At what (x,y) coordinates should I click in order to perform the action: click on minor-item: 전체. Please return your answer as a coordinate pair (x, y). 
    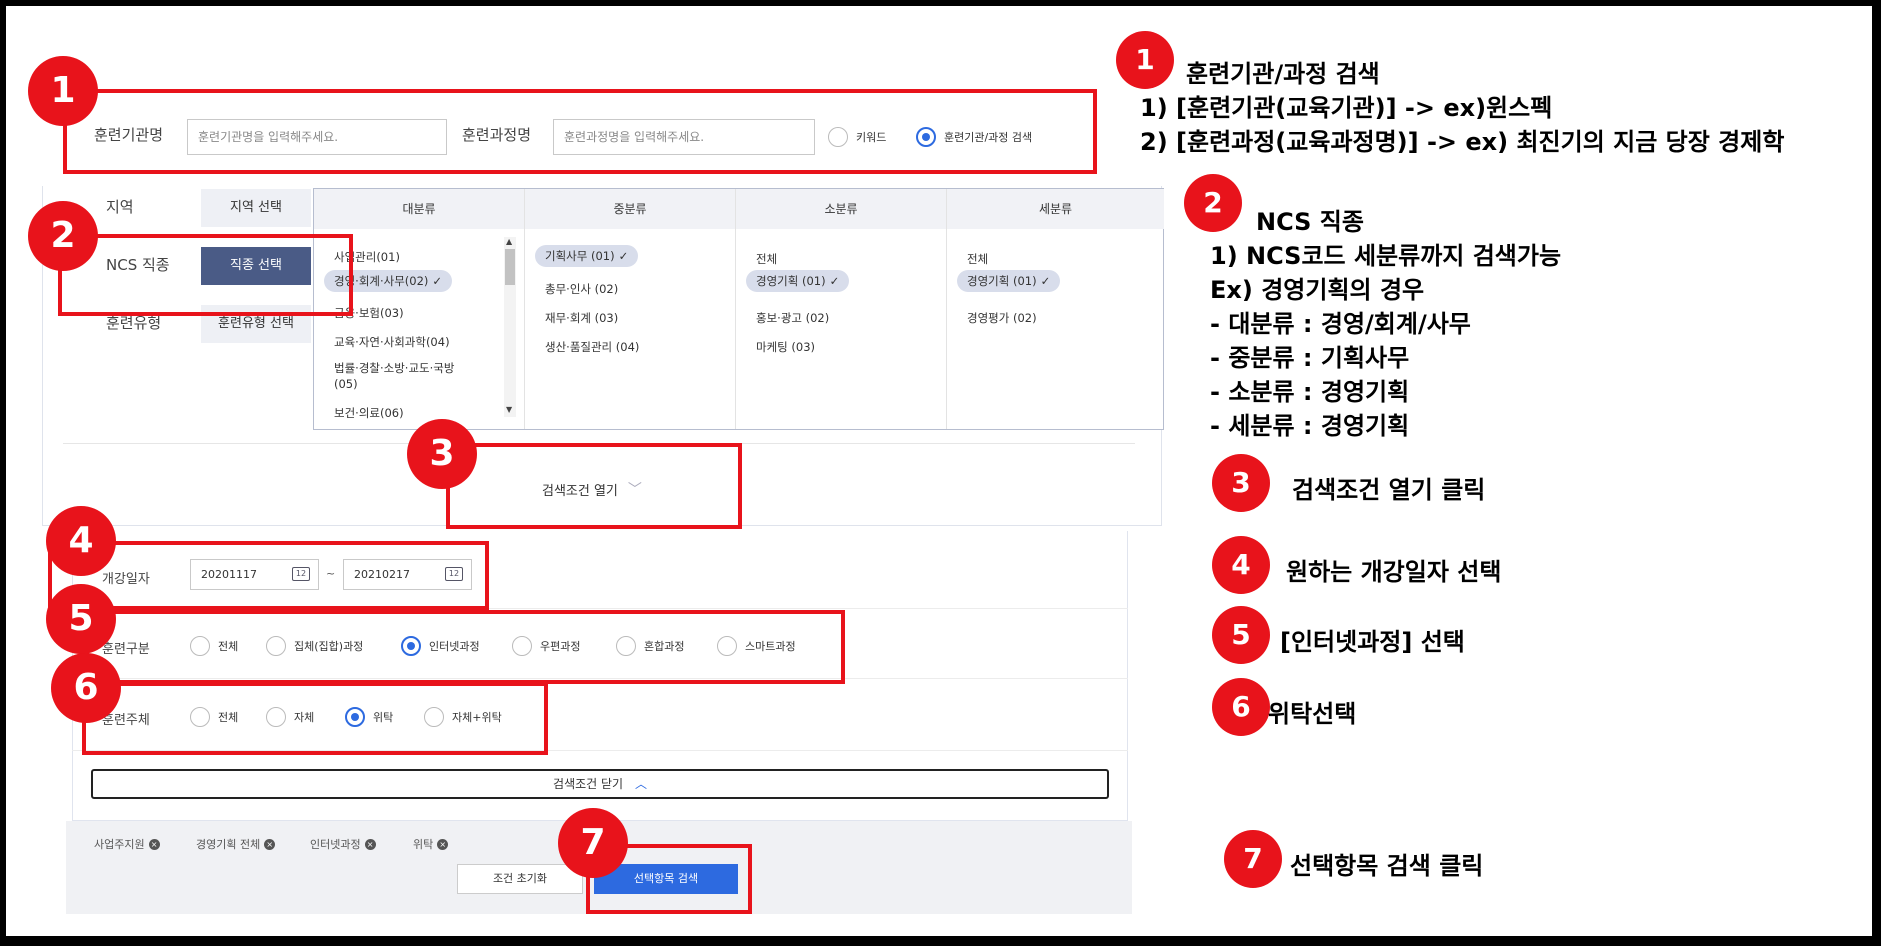
    Looking at the image, I should click on (766, 259).